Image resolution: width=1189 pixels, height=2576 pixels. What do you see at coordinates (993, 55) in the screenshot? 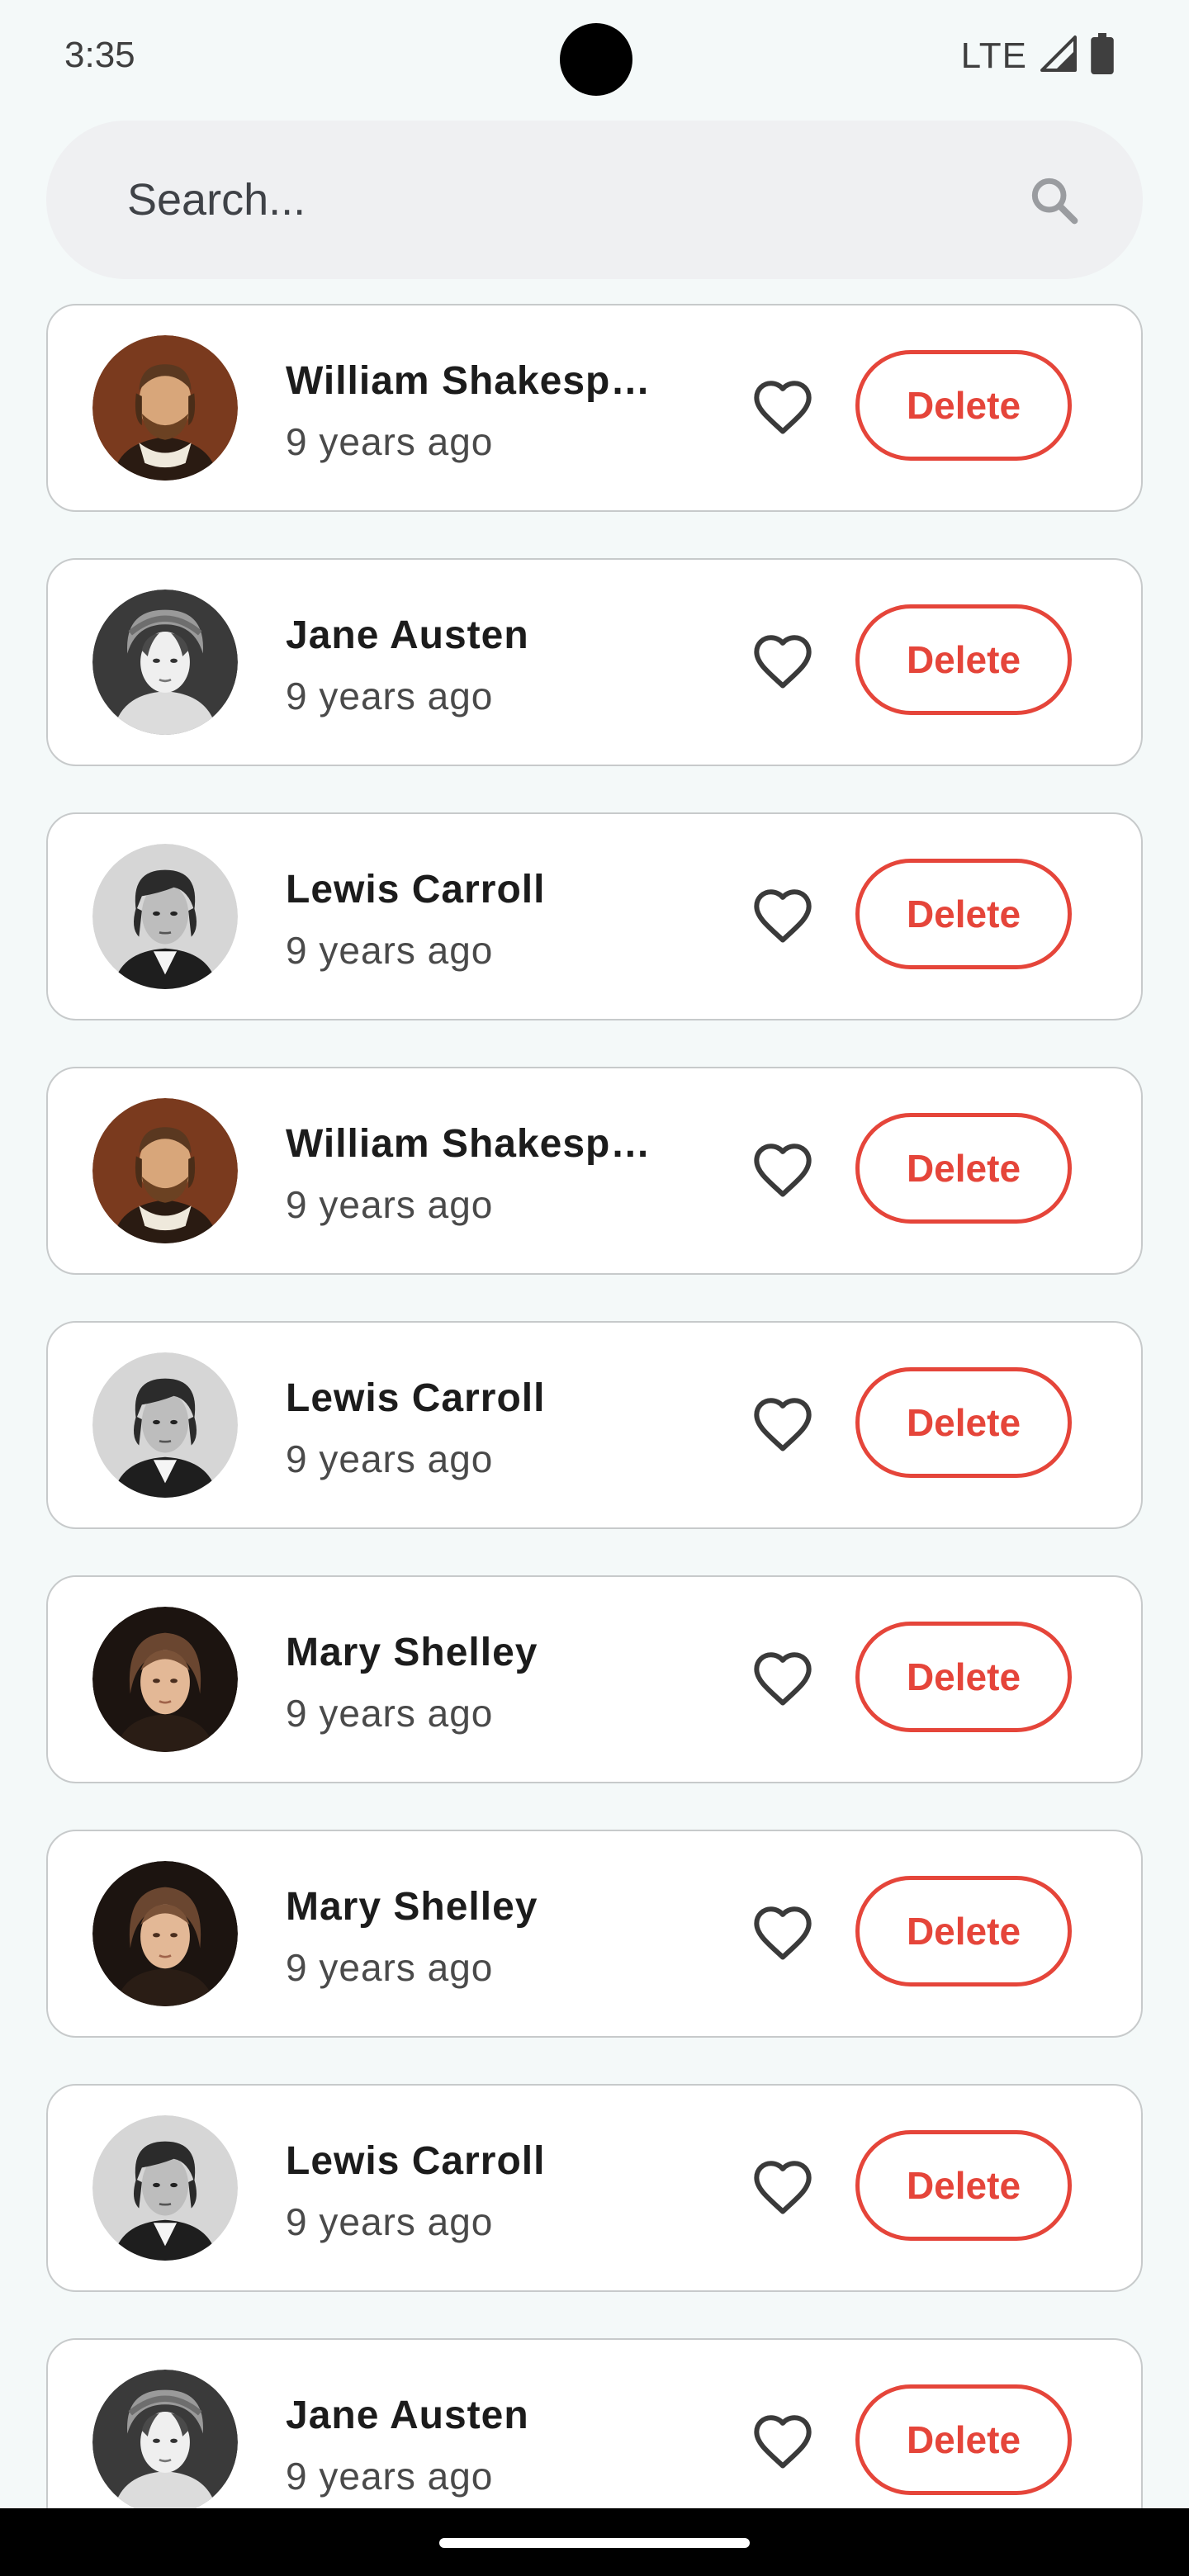
I see `network-label: LTE` at bounding box center [993, 55].